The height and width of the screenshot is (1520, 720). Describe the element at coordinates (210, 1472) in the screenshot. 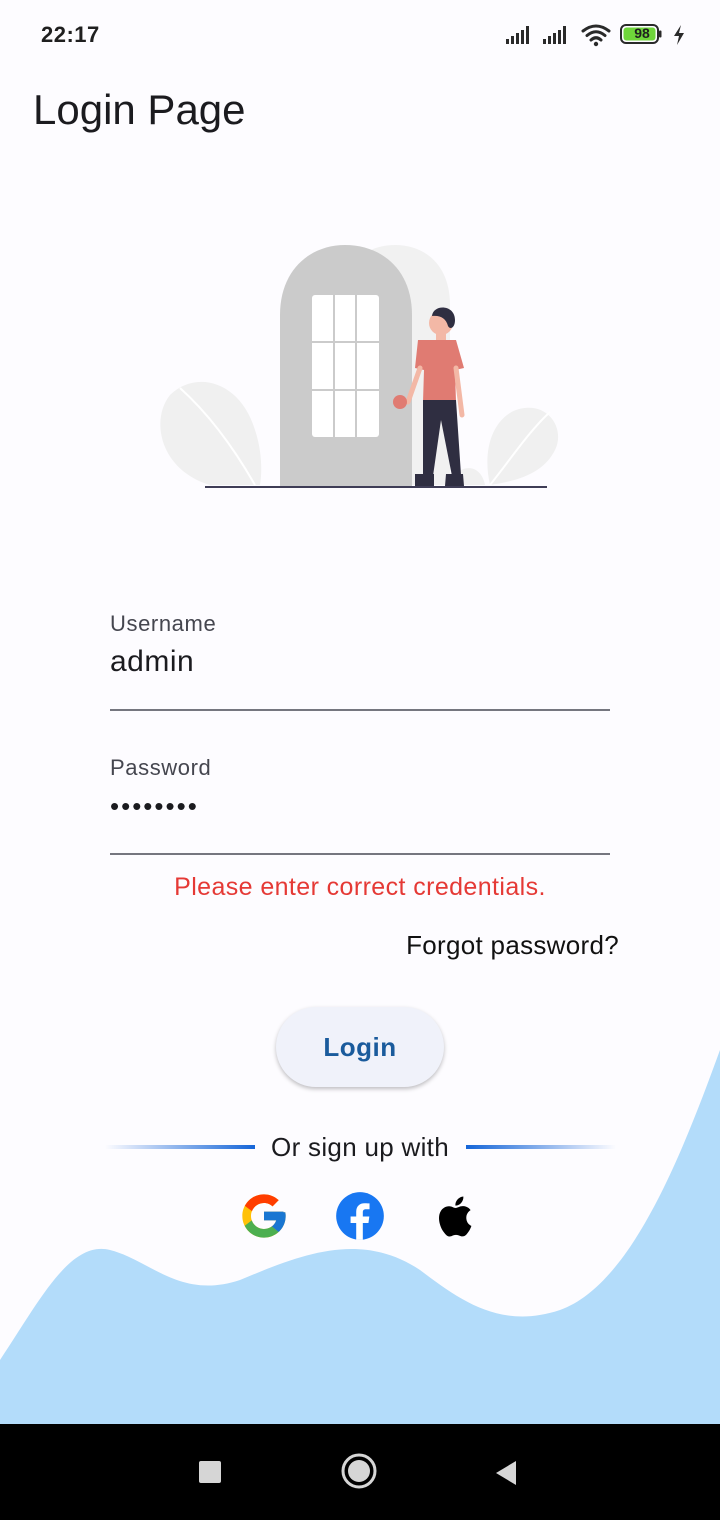

I see `recents-button` at that location.